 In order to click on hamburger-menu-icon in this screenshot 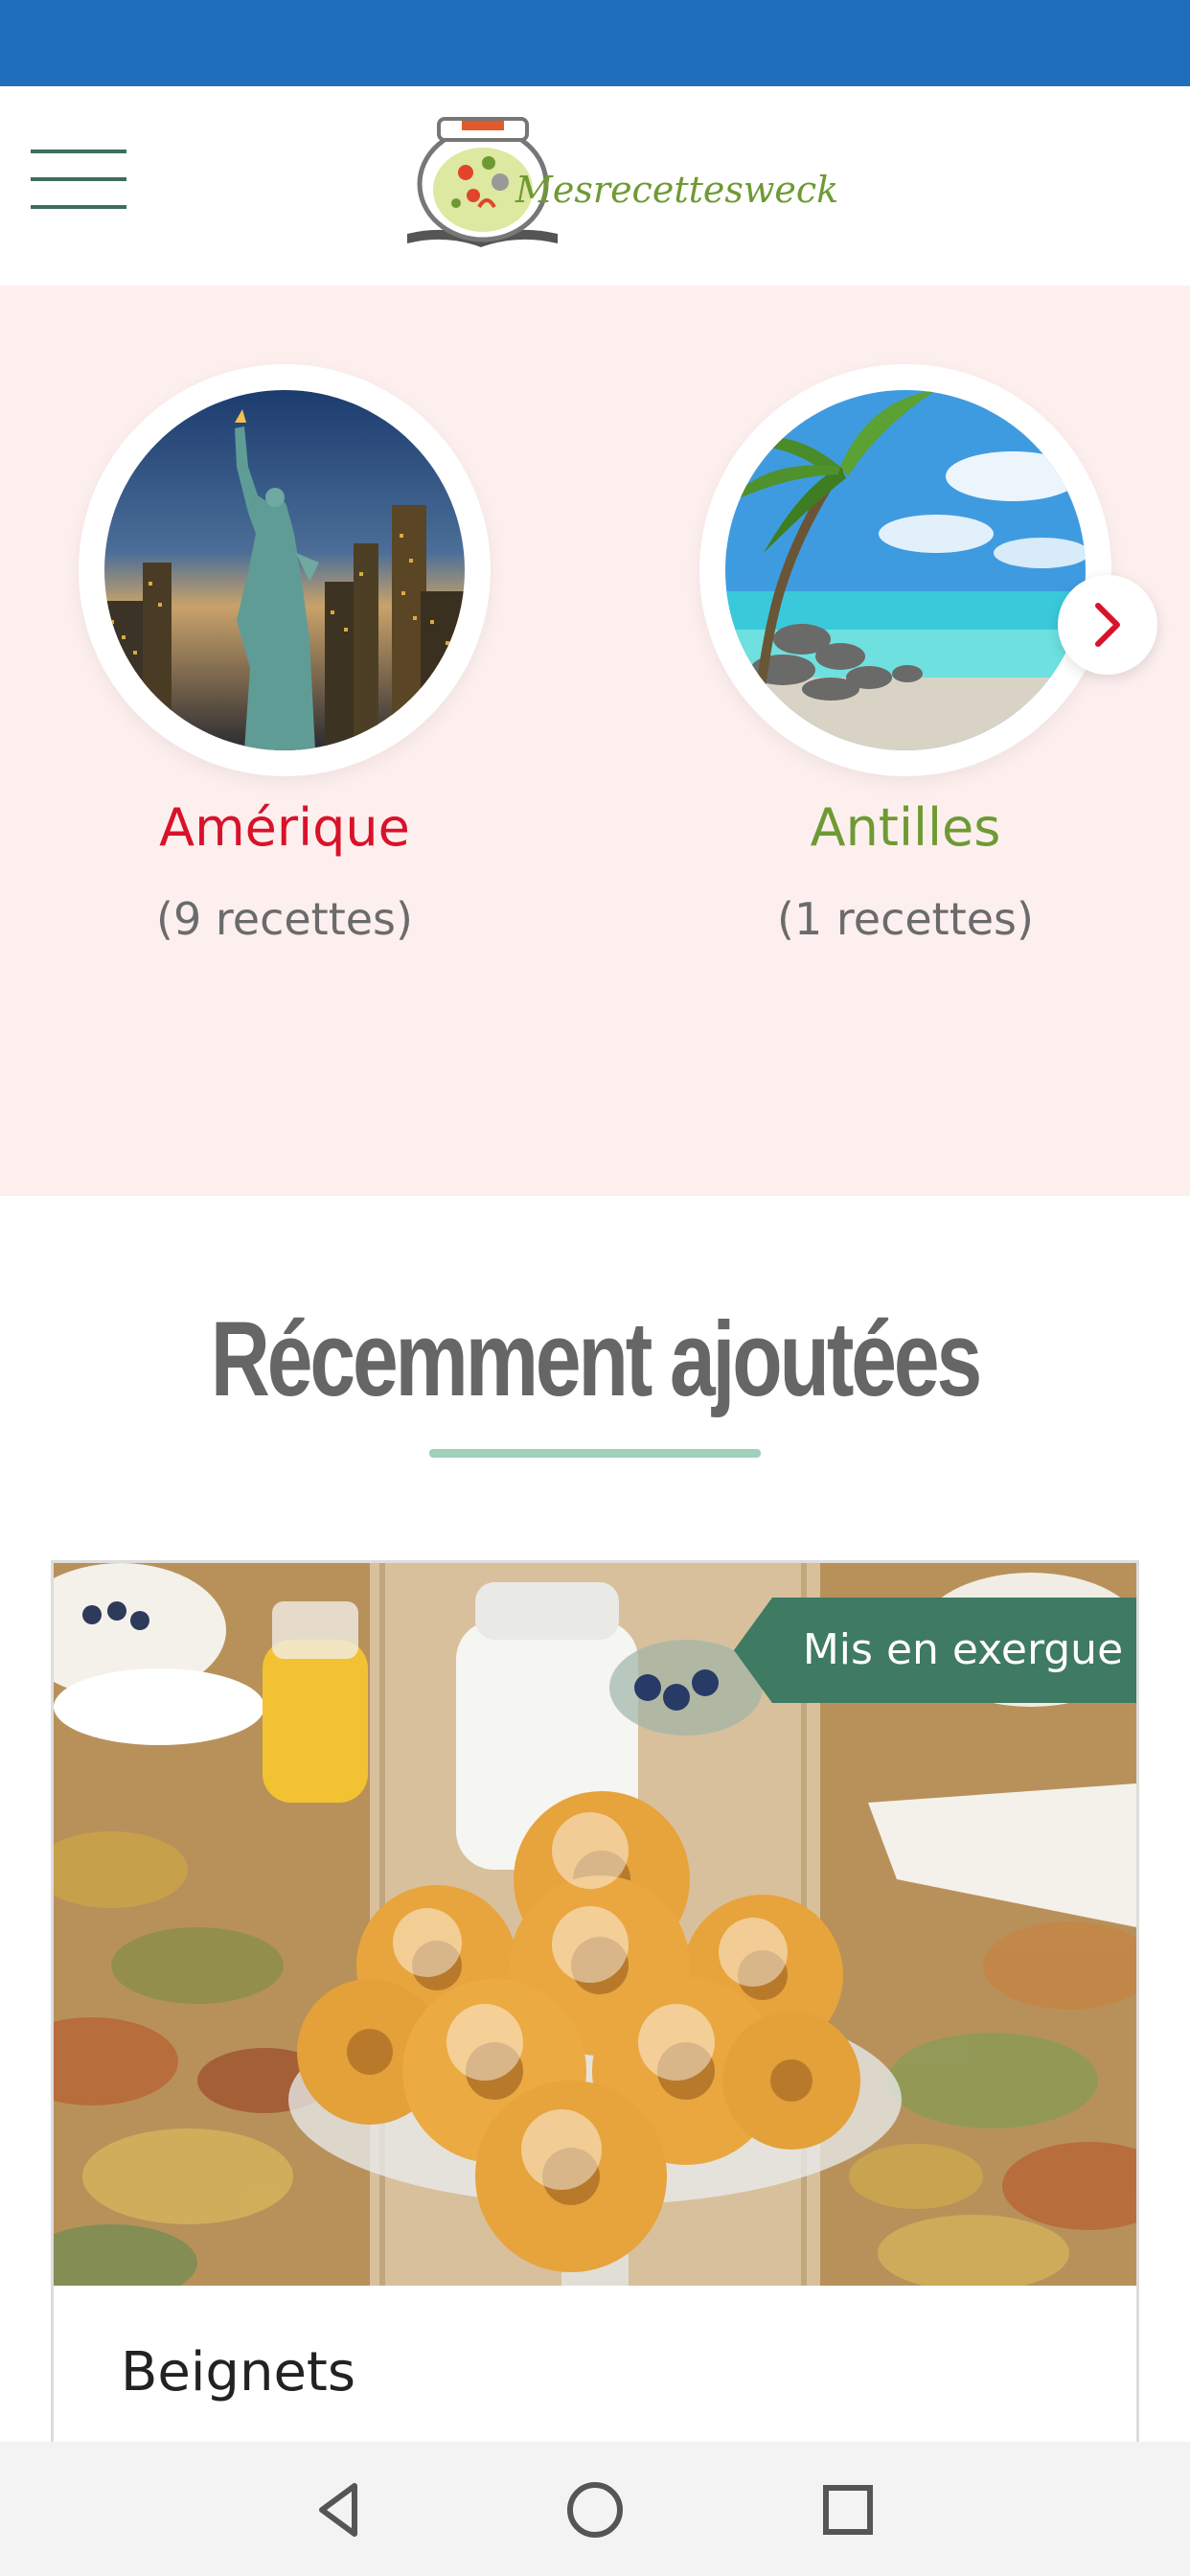, I will do `click(78, 179)`.